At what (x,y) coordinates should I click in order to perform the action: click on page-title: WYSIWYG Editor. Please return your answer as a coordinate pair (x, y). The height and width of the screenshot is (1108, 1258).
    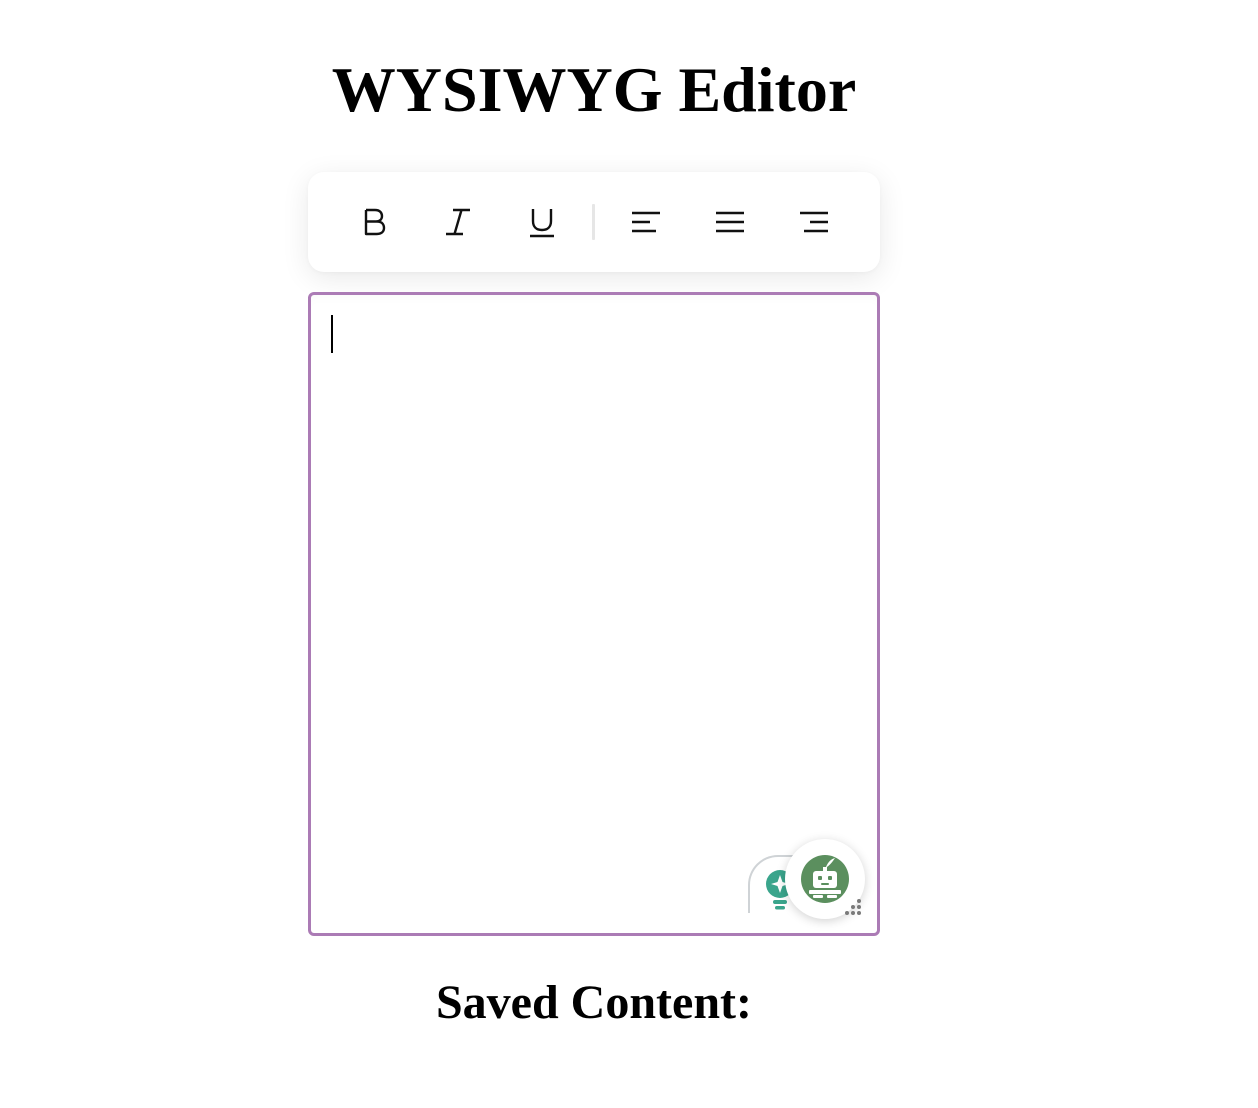
    Looking at the image, I should click on (594, 89).